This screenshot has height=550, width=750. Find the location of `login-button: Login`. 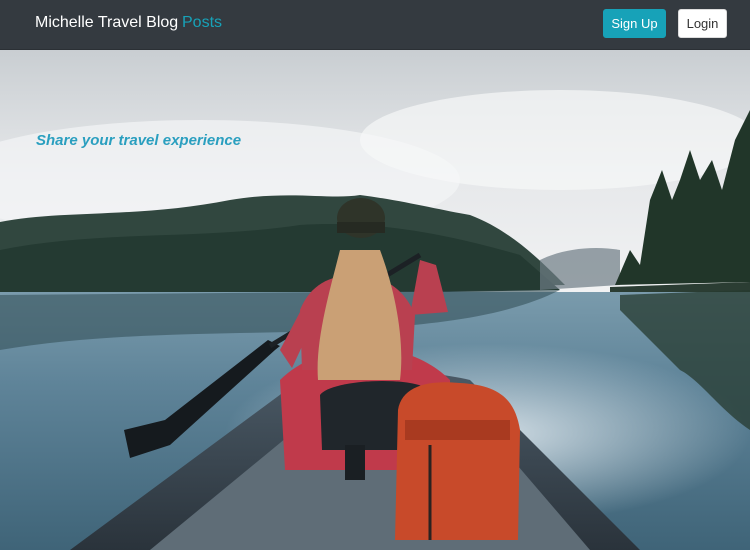

login-button: Login is located at coordinates (702, 23).